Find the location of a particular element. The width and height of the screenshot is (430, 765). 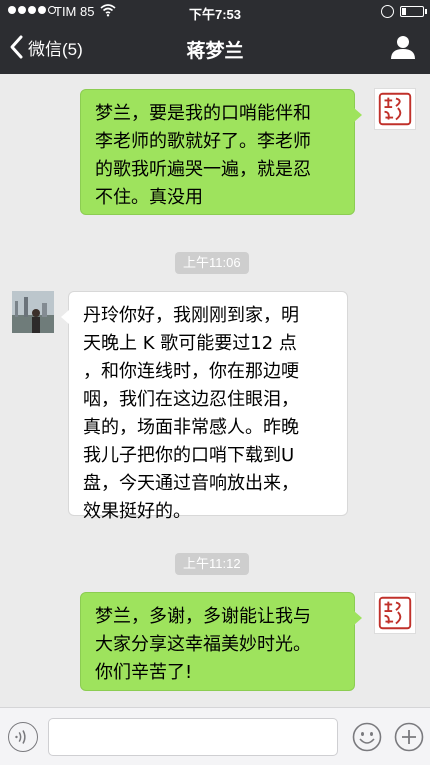

message-input is located at coordinates (193, 737).